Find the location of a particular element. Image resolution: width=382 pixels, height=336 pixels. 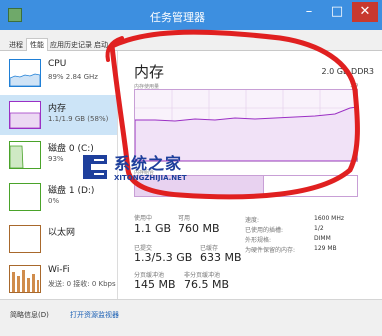

graph-min-label: 0 is located at coordinates (356, 160).